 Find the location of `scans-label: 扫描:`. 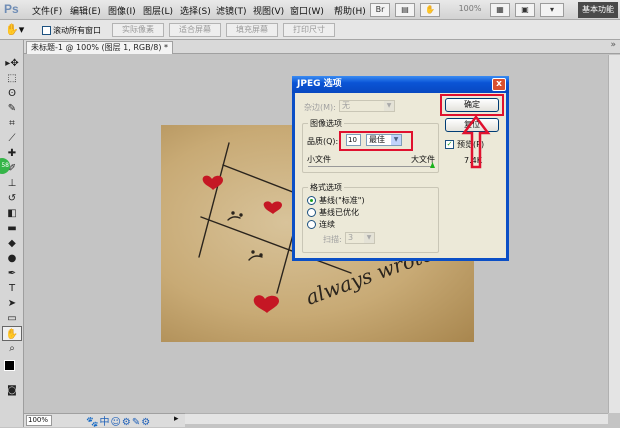

scans-label: 扫描: is located at coordinates (332, 239).